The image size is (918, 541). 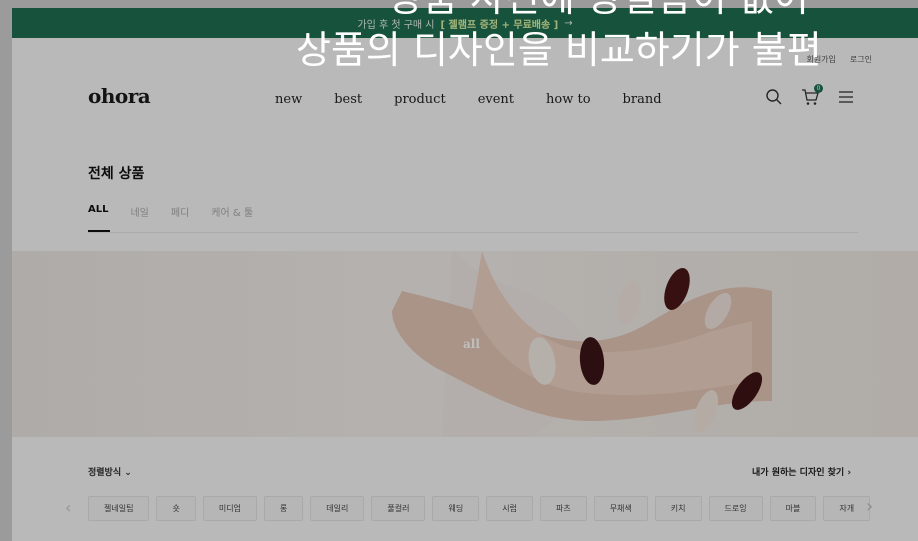 What do you see at coordinates (559, 50) in the screenshot?
I see `caption-line-2: 상품의 디자인을 비교하기가 불편` at bounding box center [559, 50].